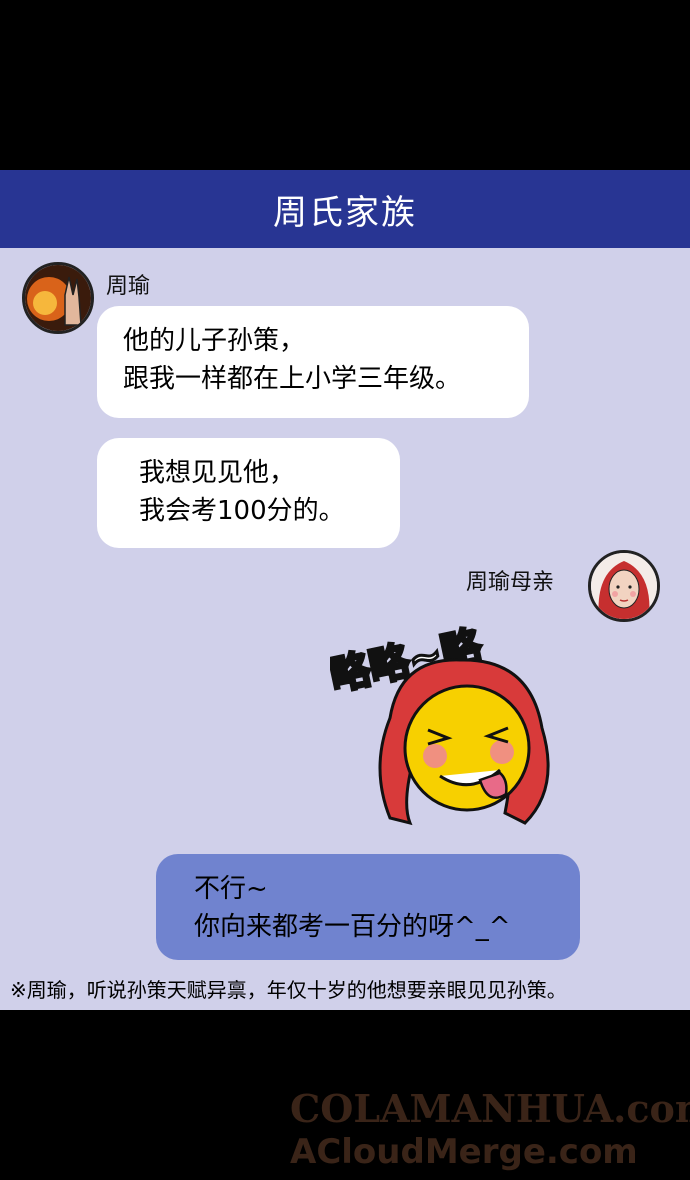 This screenshot has width=690, height=1180. I want to click on message-line: 跟我一样都在上小学三年级。, so click(292, 379).